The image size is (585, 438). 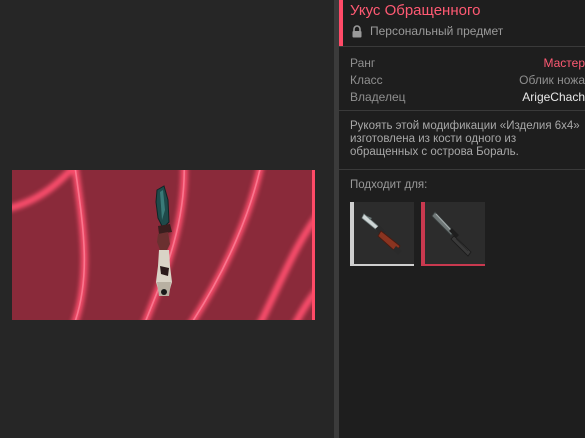 What do you see at coordinates (467, 64) in the screenshot?
I see `property-rank: Ранг Мастер` at bounding box center [467, 64].